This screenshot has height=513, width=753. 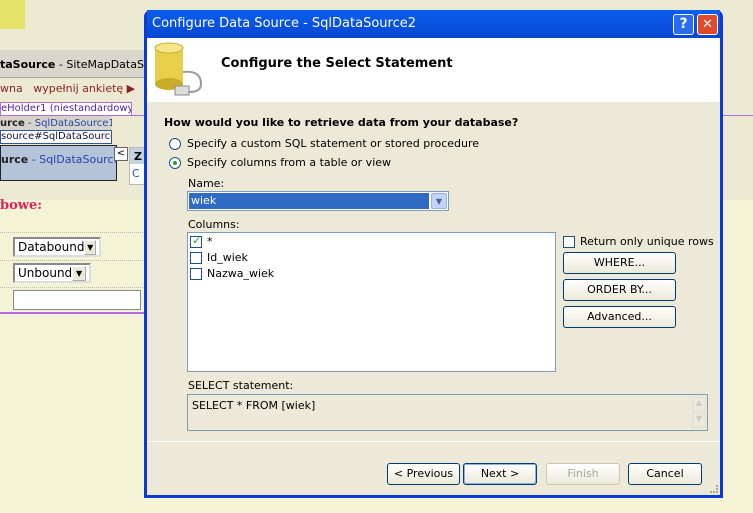 I want to click on dialog-header: Configure the Select Statement, so click(x=433, y=70).